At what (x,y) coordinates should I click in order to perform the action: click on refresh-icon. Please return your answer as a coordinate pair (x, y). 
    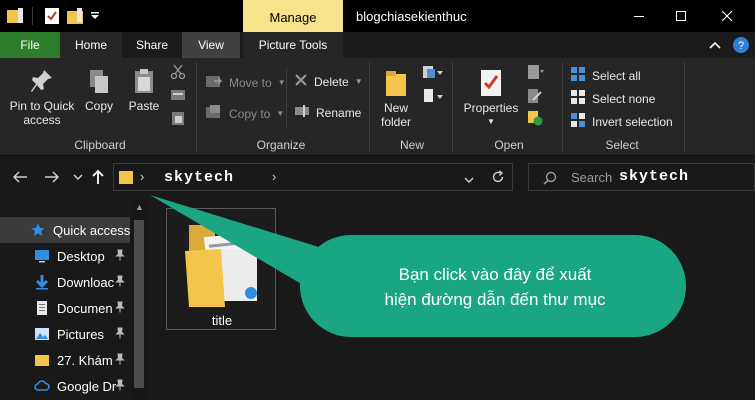
    Looking at the image, I should click on (498, 178).